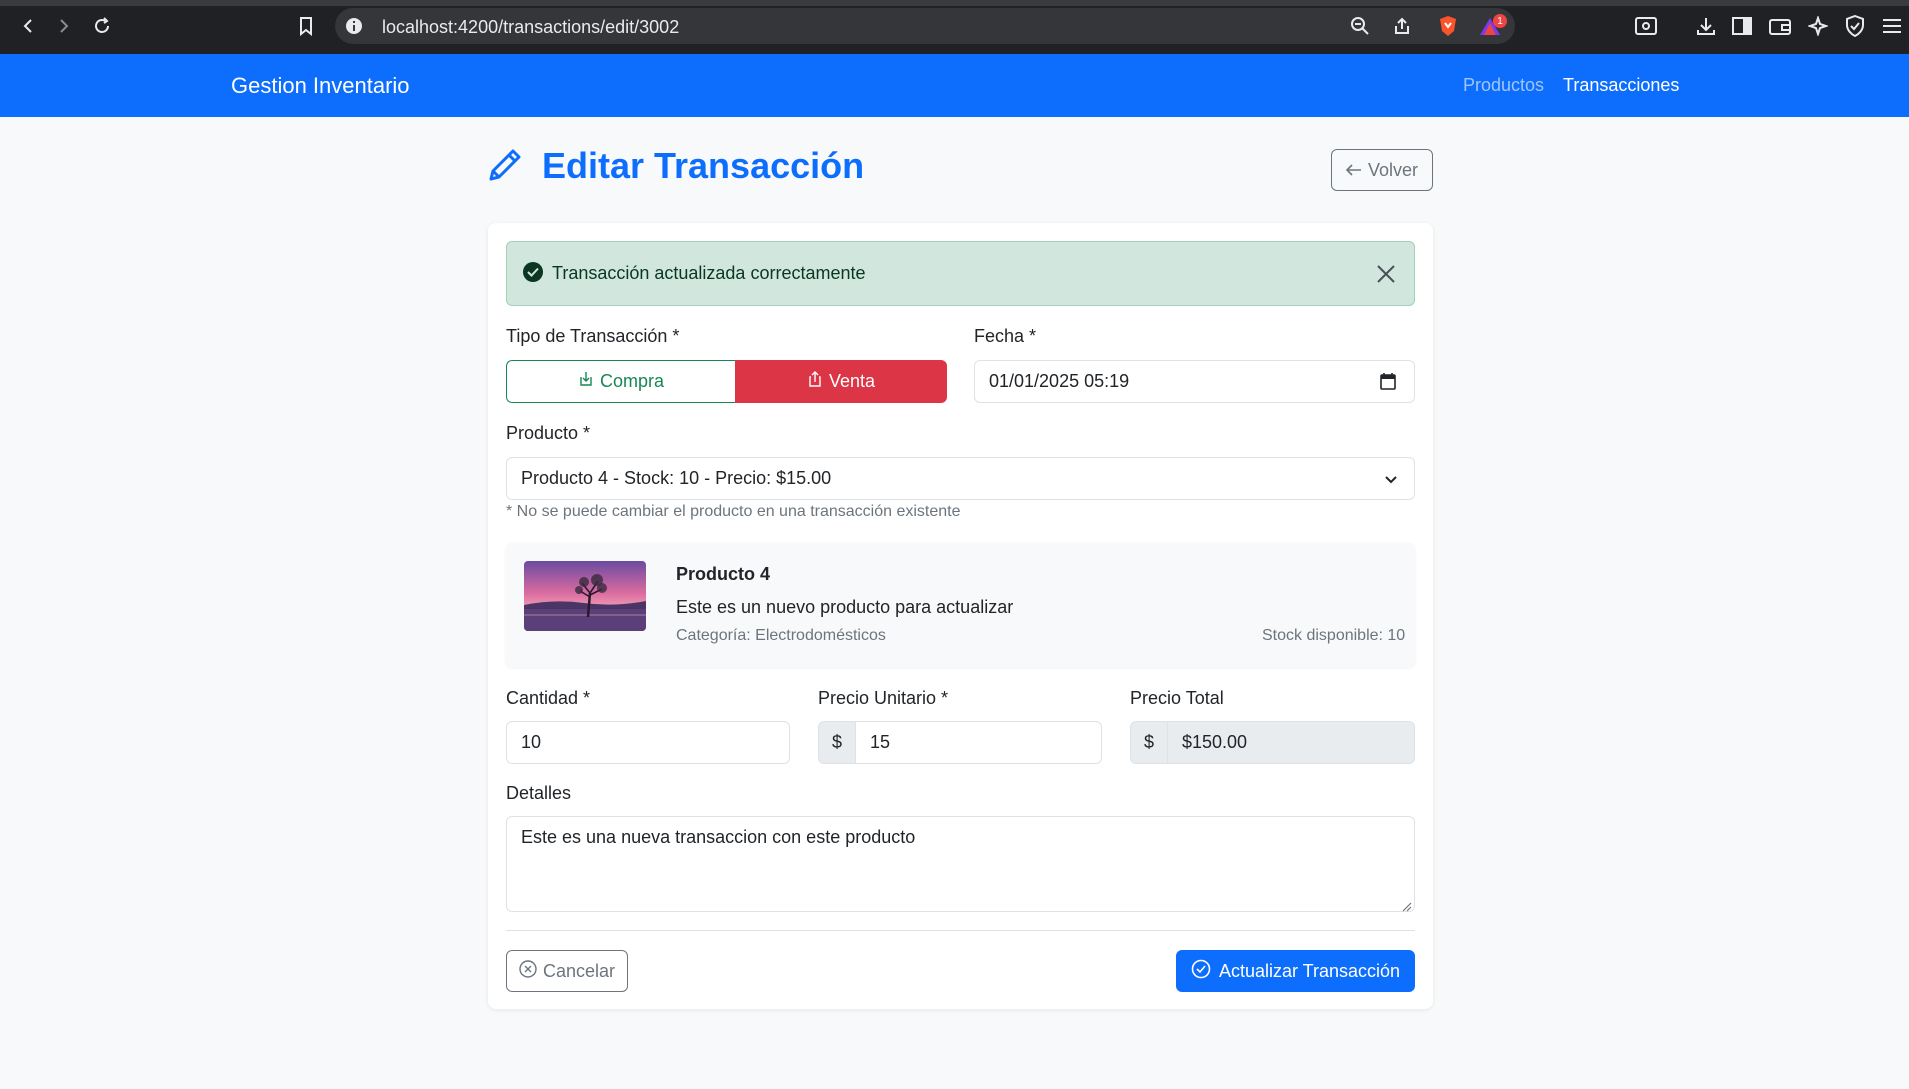 The image size is (1909, 1089). What do you see at coordinates (1706, 26) in the screenshot?
I see `download-icon` at bounding box center [1706, 26].